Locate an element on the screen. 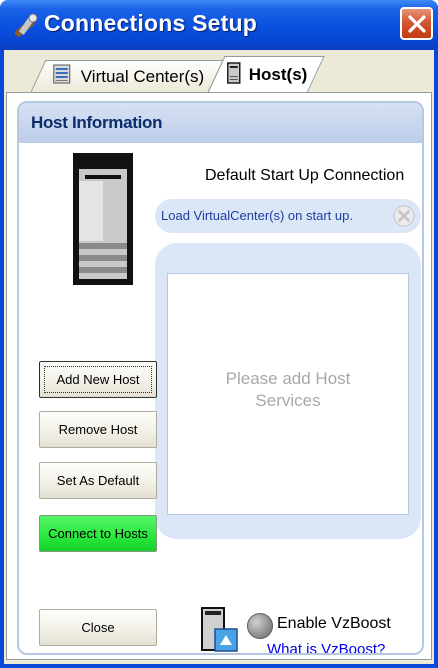 Image resolution: width=438 pixels, height=668 pixels. default-startup-label: Default Start Up Connection is located at coordinates (305, 175).